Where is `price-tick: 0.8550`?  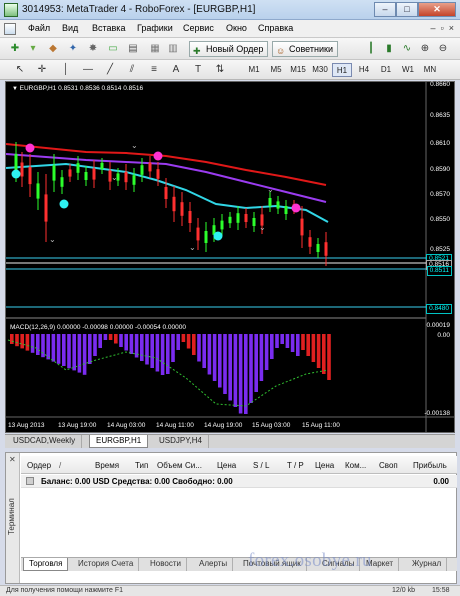
price-tick: 0.8550 is located at coordinates (440, 219).